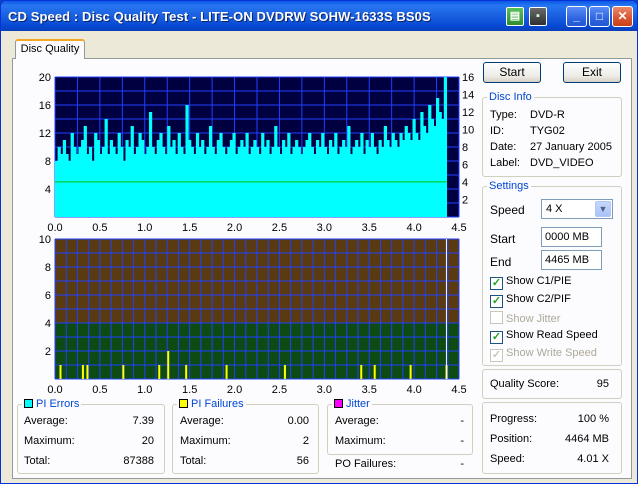 Image resolution: width=638 pixels, height=484 pixels. Describe the element at coordinates (48, 324) in the screenshot. I see `y-tick-label: 4` at that location.